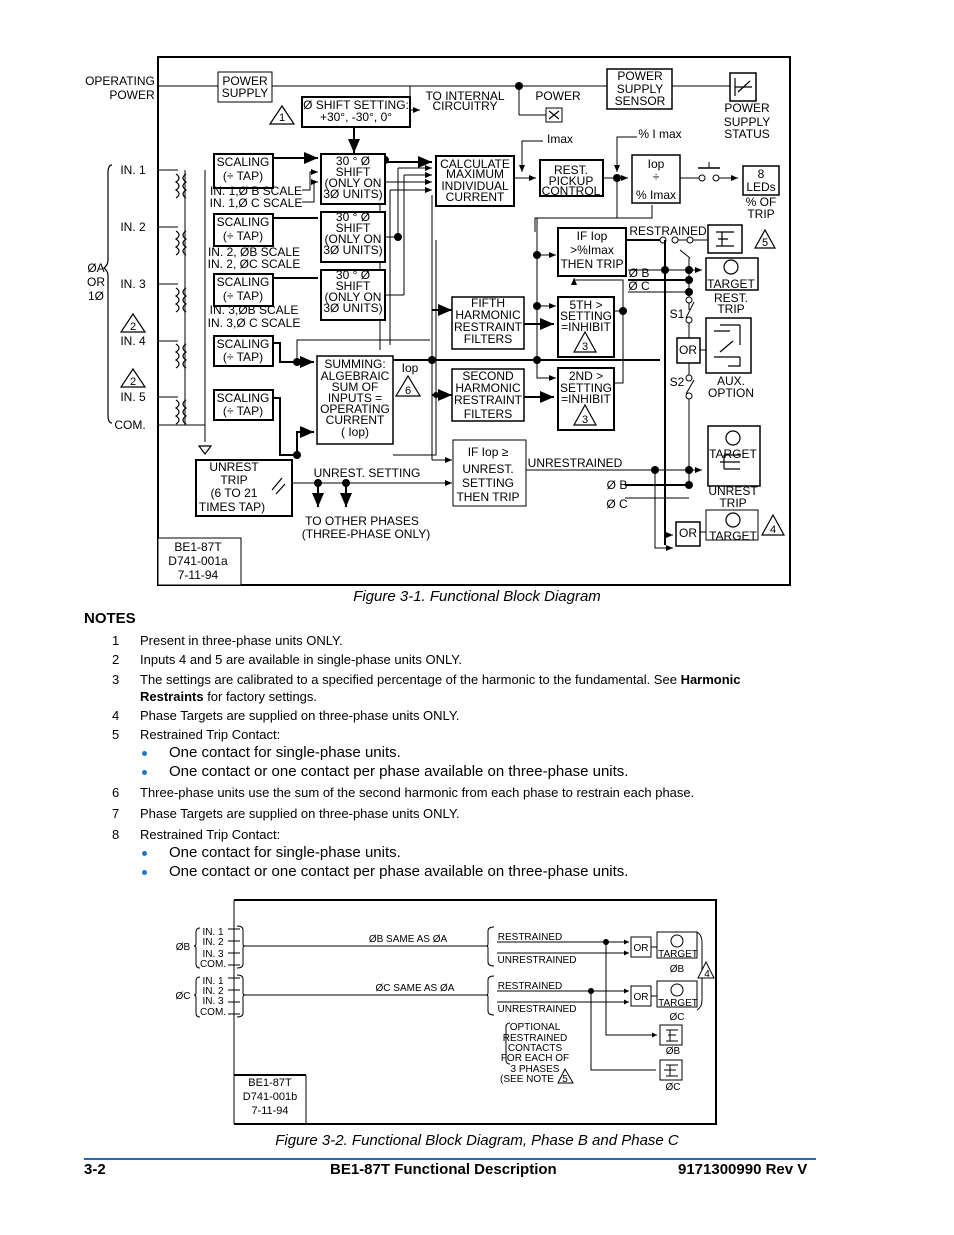  What do you see at coordinates (133, 170) in the screenshot?
I see `diagram-label: IN. 1` at bounding box center [133, 170].